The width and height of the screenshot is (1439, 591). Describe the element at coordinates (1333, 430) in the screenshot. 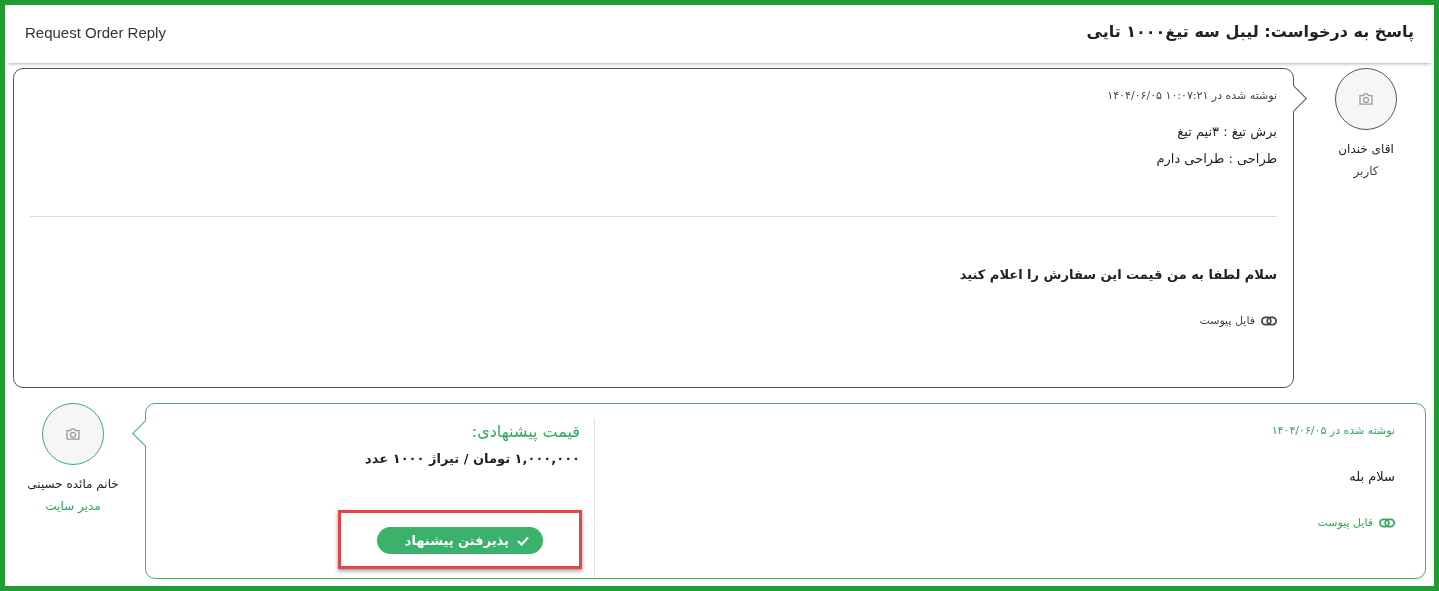

I see `message-timestamp: نوشته شده در ۱۴۰۴/۰۶/۰۵` at that location.